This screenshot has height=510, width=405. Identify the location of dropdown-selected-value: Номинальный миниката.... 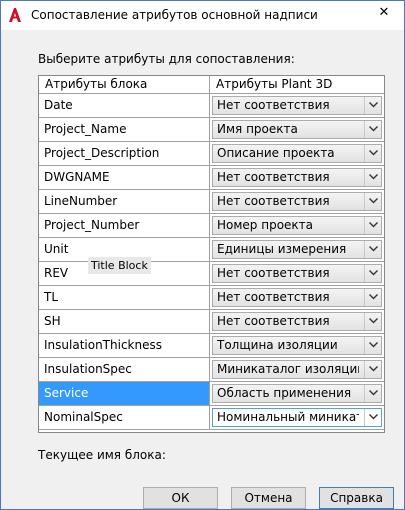
(288, 417).